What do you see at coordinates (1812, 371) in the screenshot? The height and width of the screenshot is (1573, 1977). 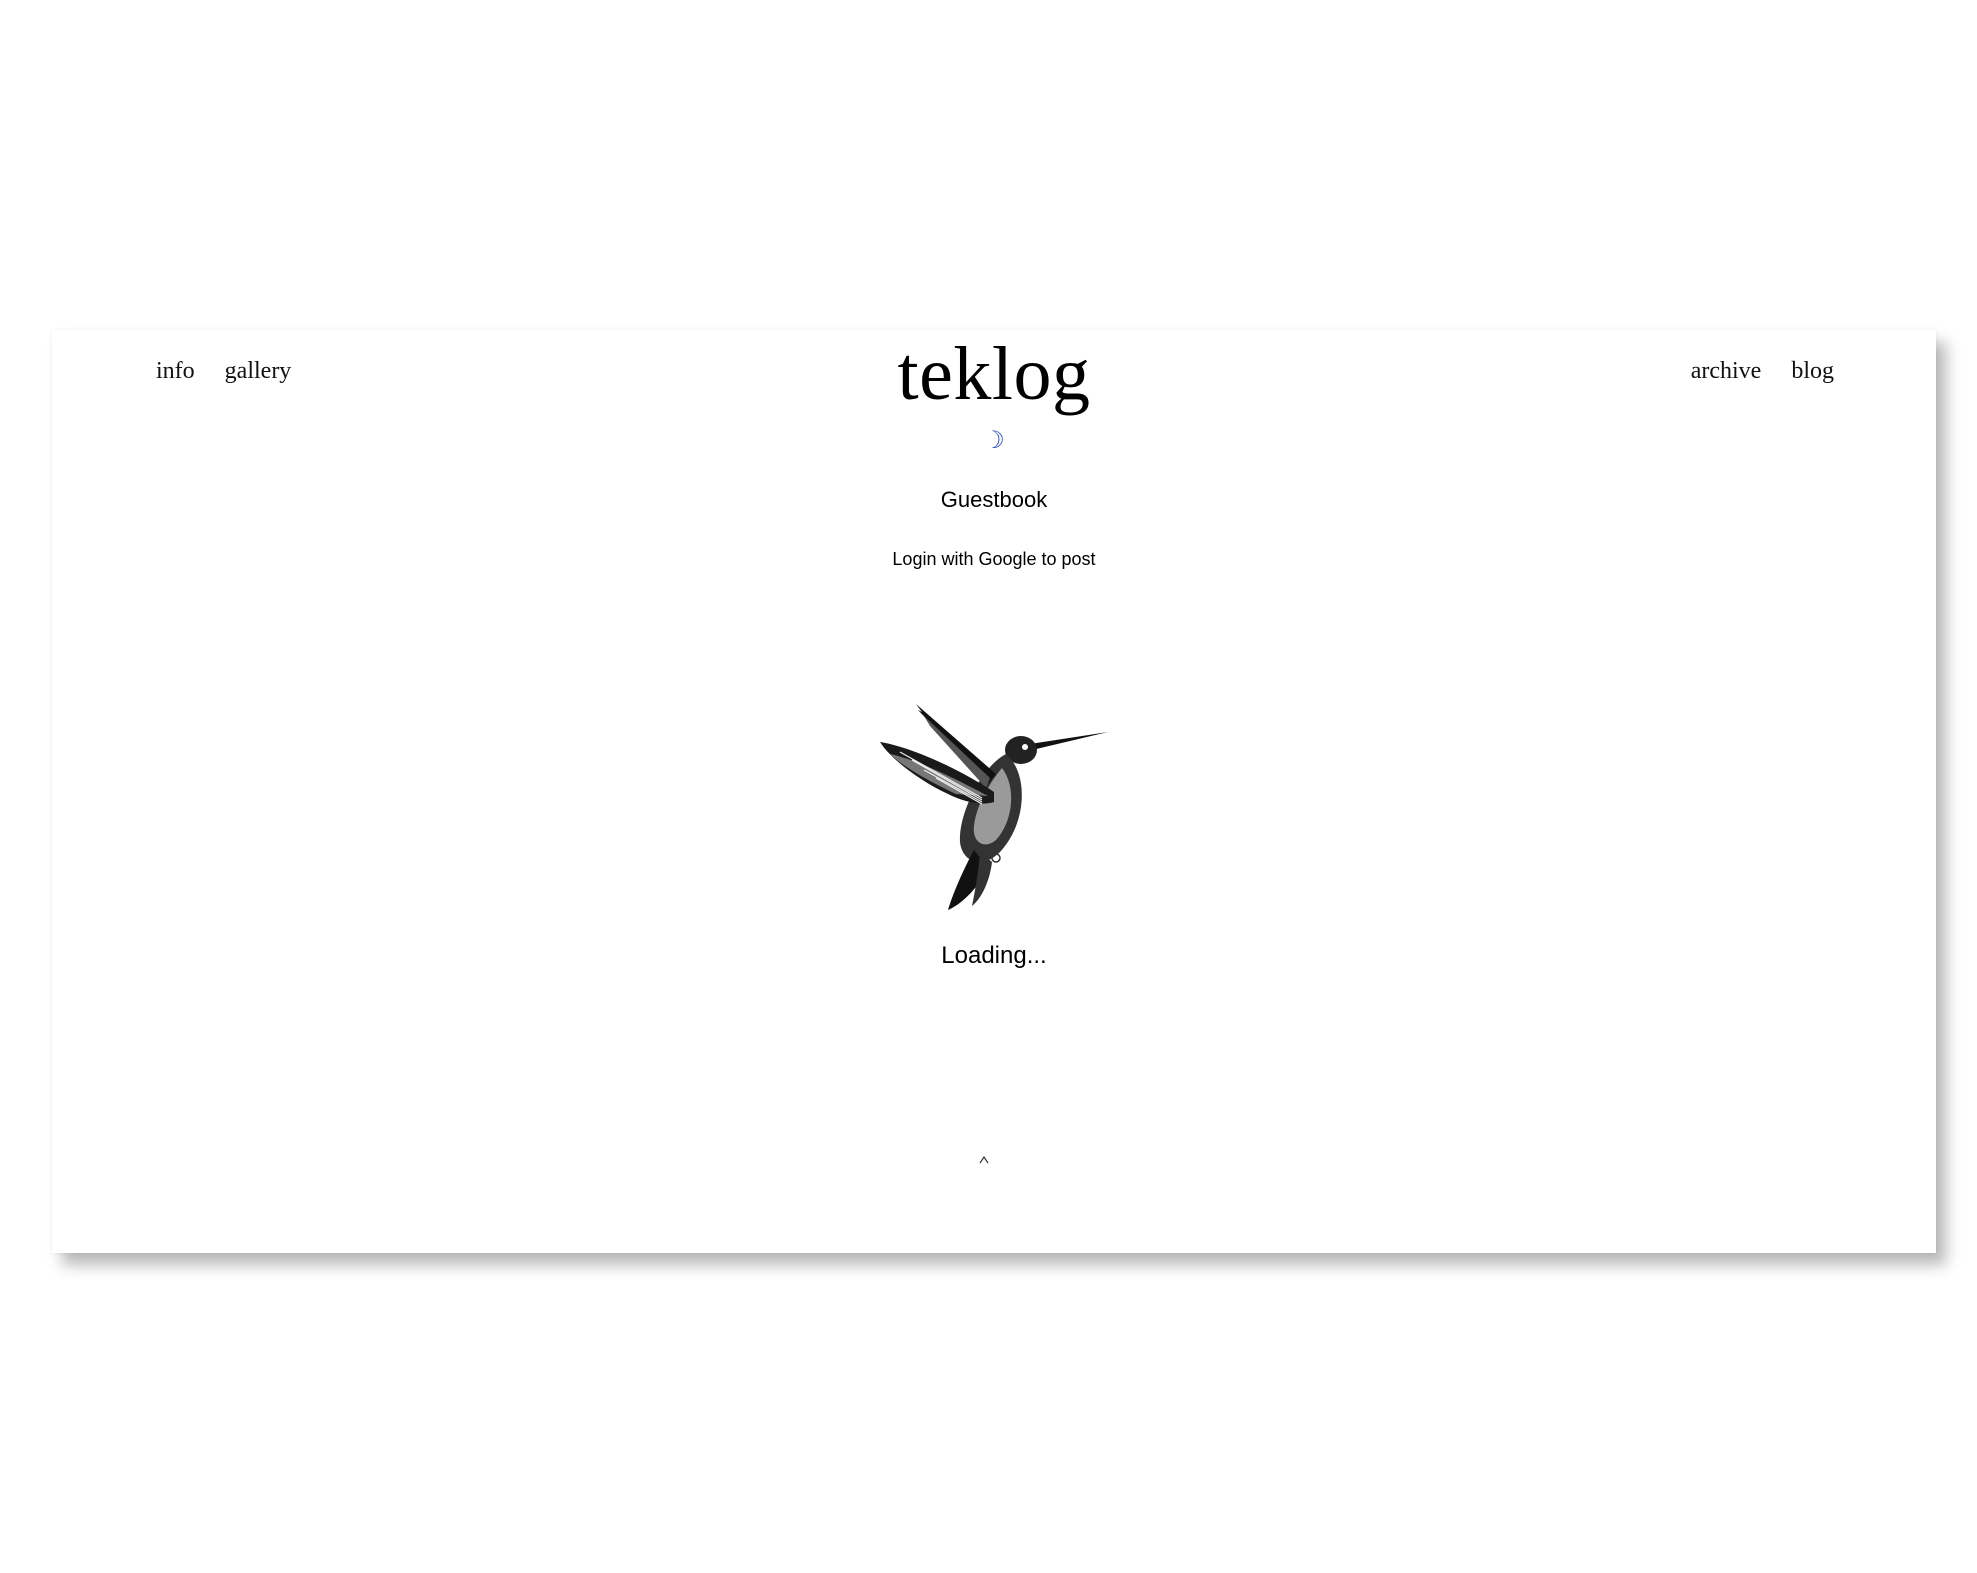 I see `nav-link-blog: blog` at bounding box center [1812, 371].